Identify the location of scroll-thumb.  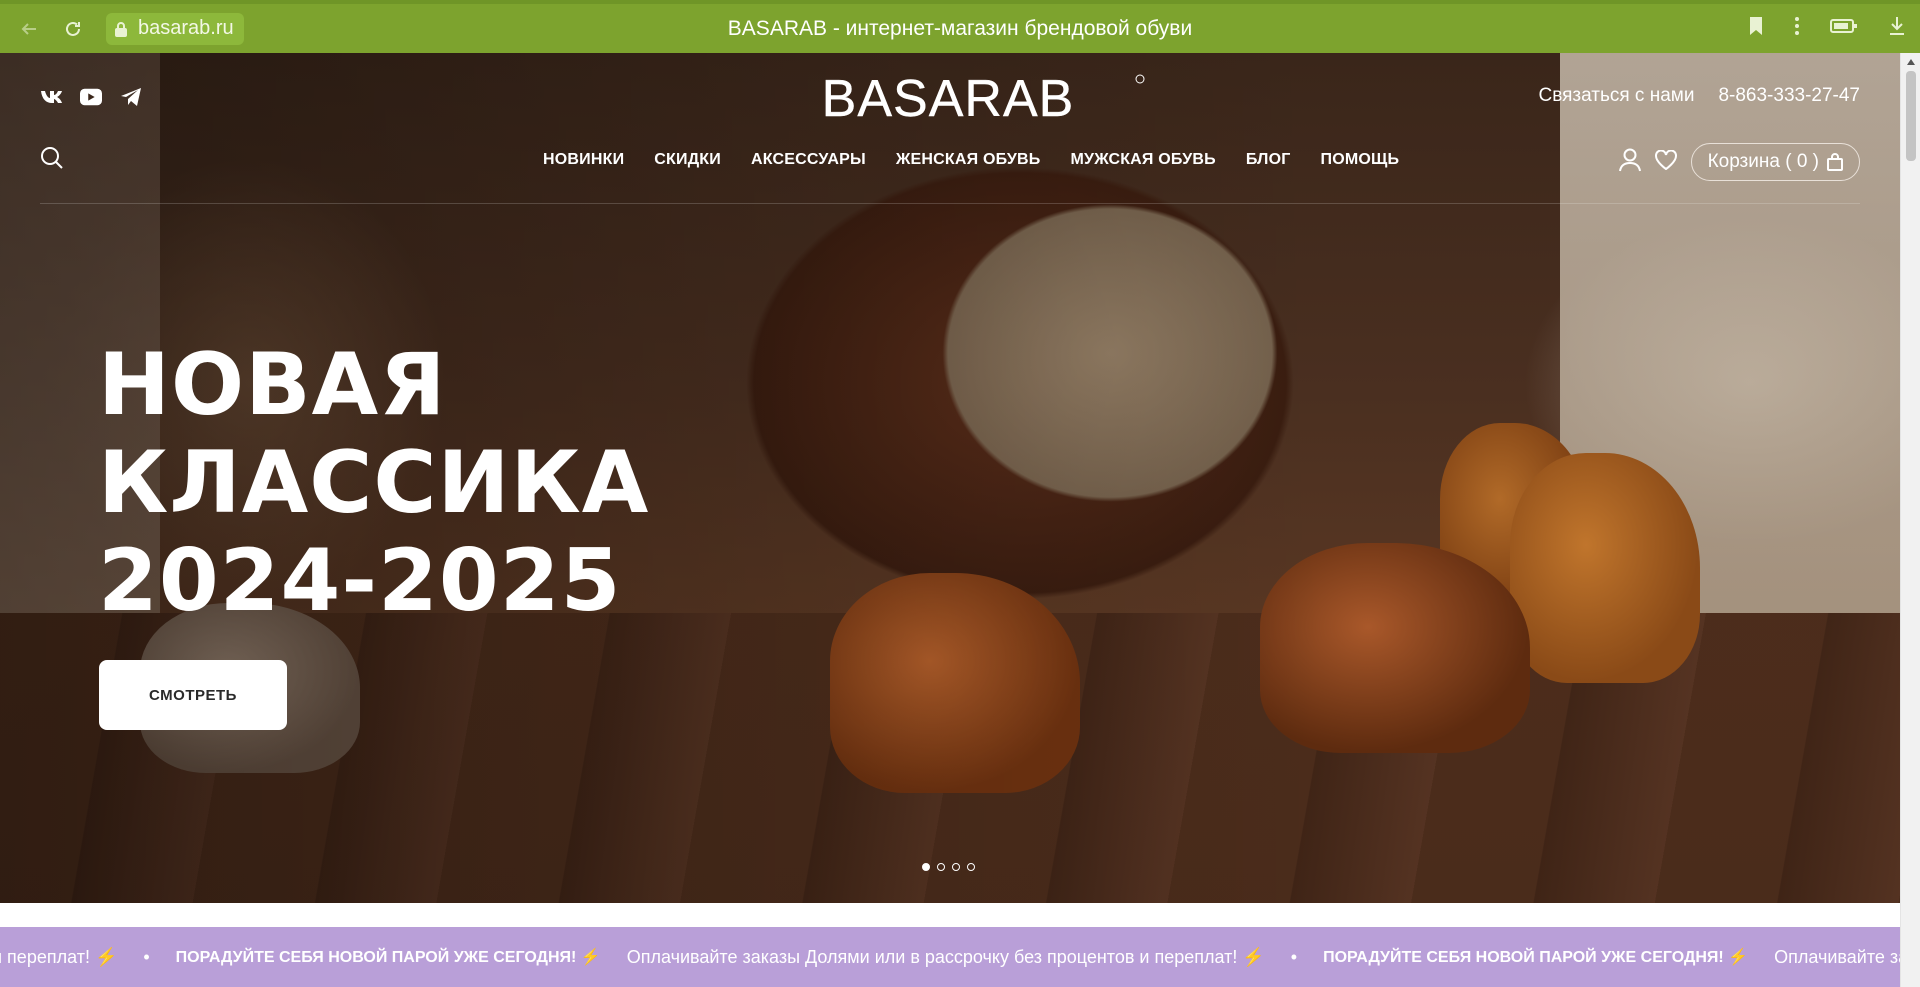
(1911, 116).